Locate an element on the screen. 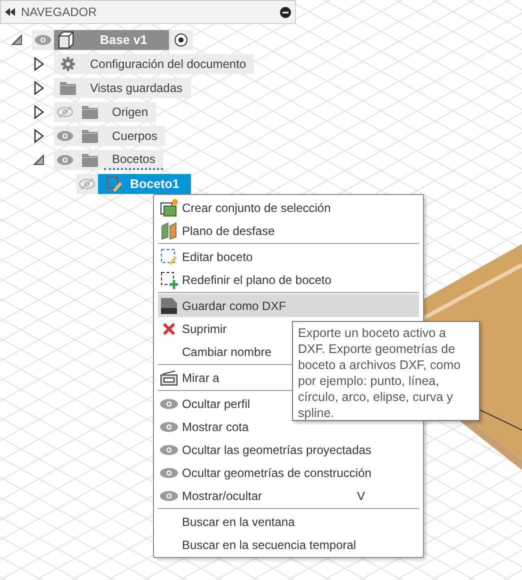 The height and width of the screenshot is (580, 522). menu-item: Plano de desfase is located at coordinates (288, 230).